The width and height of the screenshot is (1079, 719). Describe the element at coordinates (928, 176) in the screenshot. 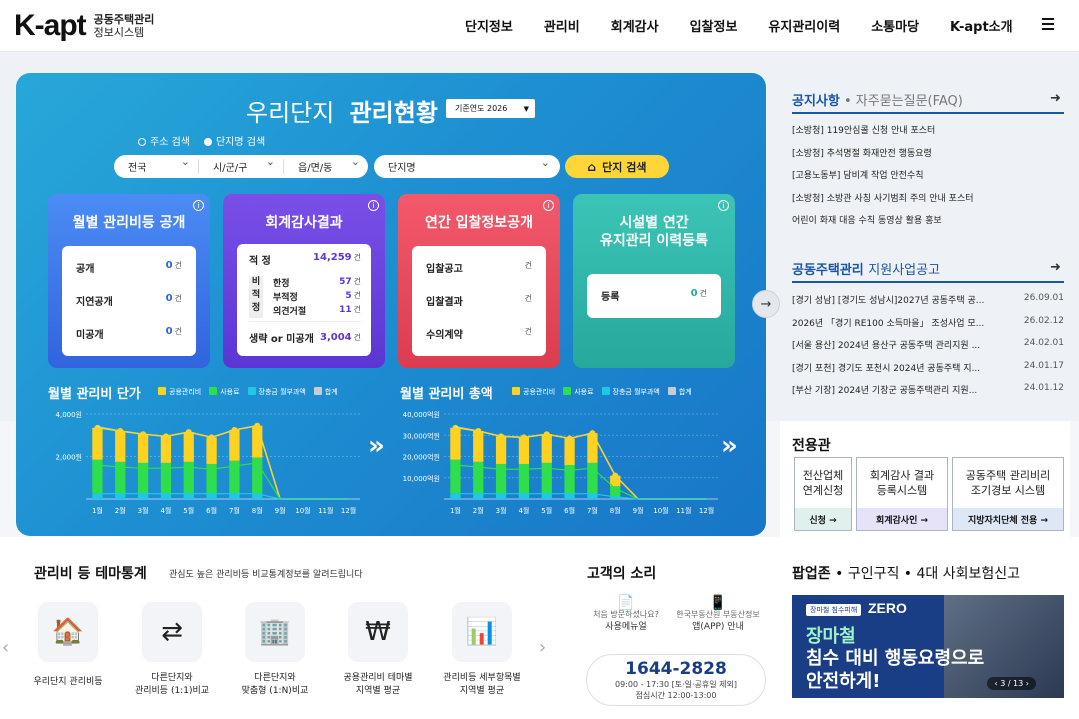

I see `list-item: [고용노동부] 담비계 작업 안전수칙` at that location.